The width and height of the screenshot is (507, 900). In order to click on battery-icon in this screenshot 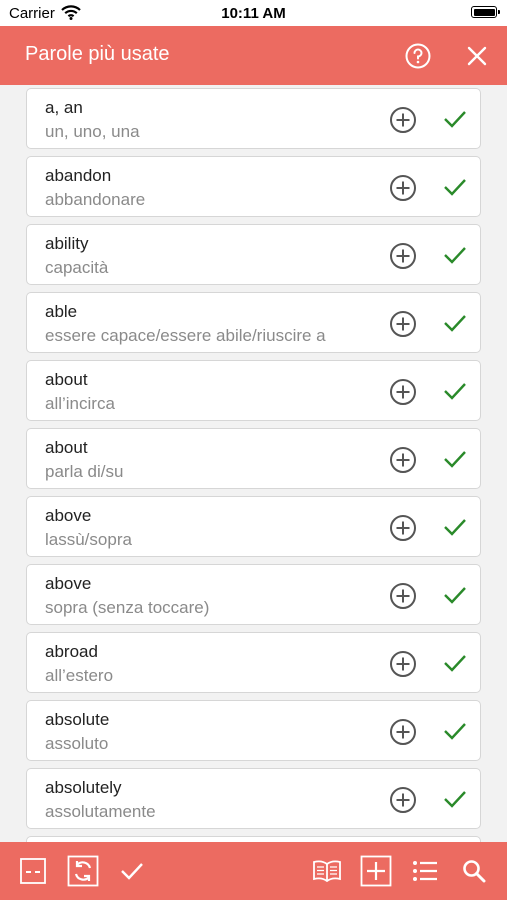, I will do `click(485, 12)`.